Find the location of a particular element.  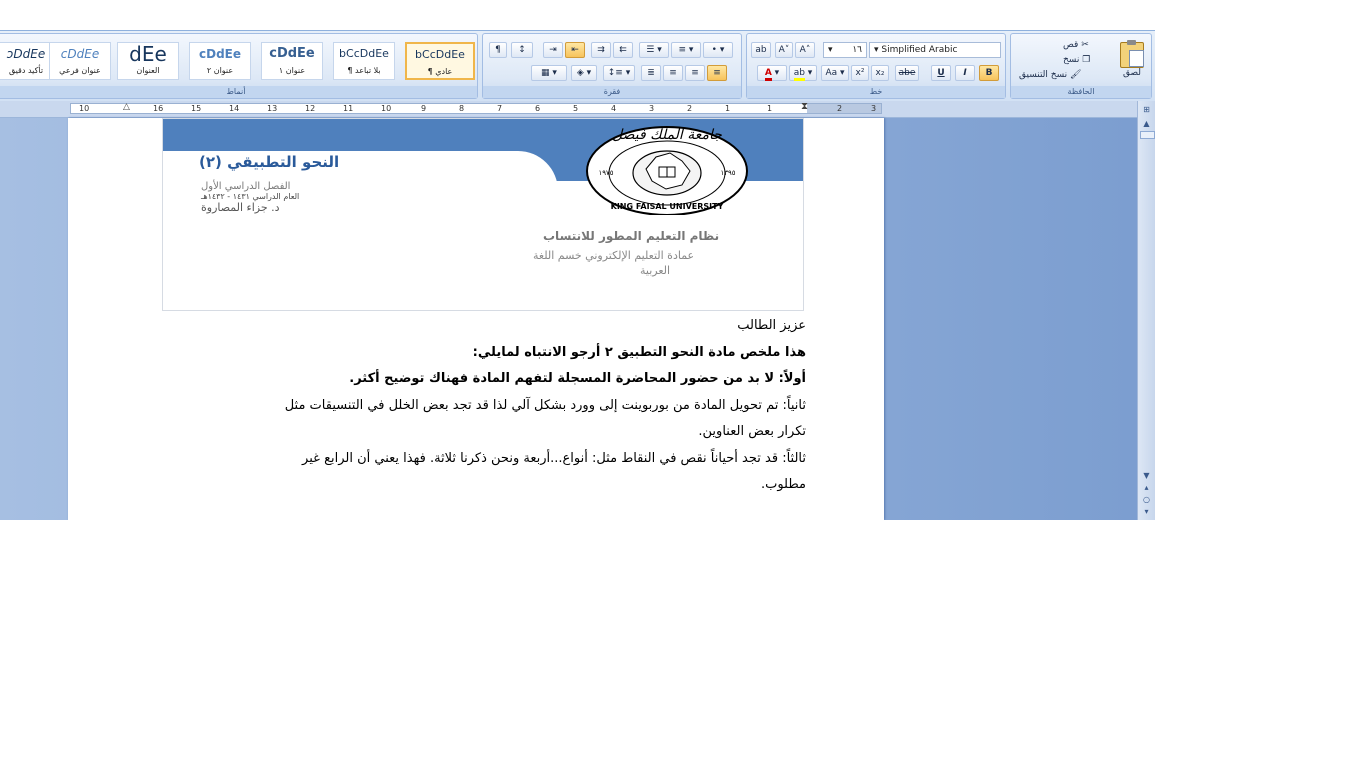

course-semester: الفصل الدراسي الأول is located at coordinates (246, 186).